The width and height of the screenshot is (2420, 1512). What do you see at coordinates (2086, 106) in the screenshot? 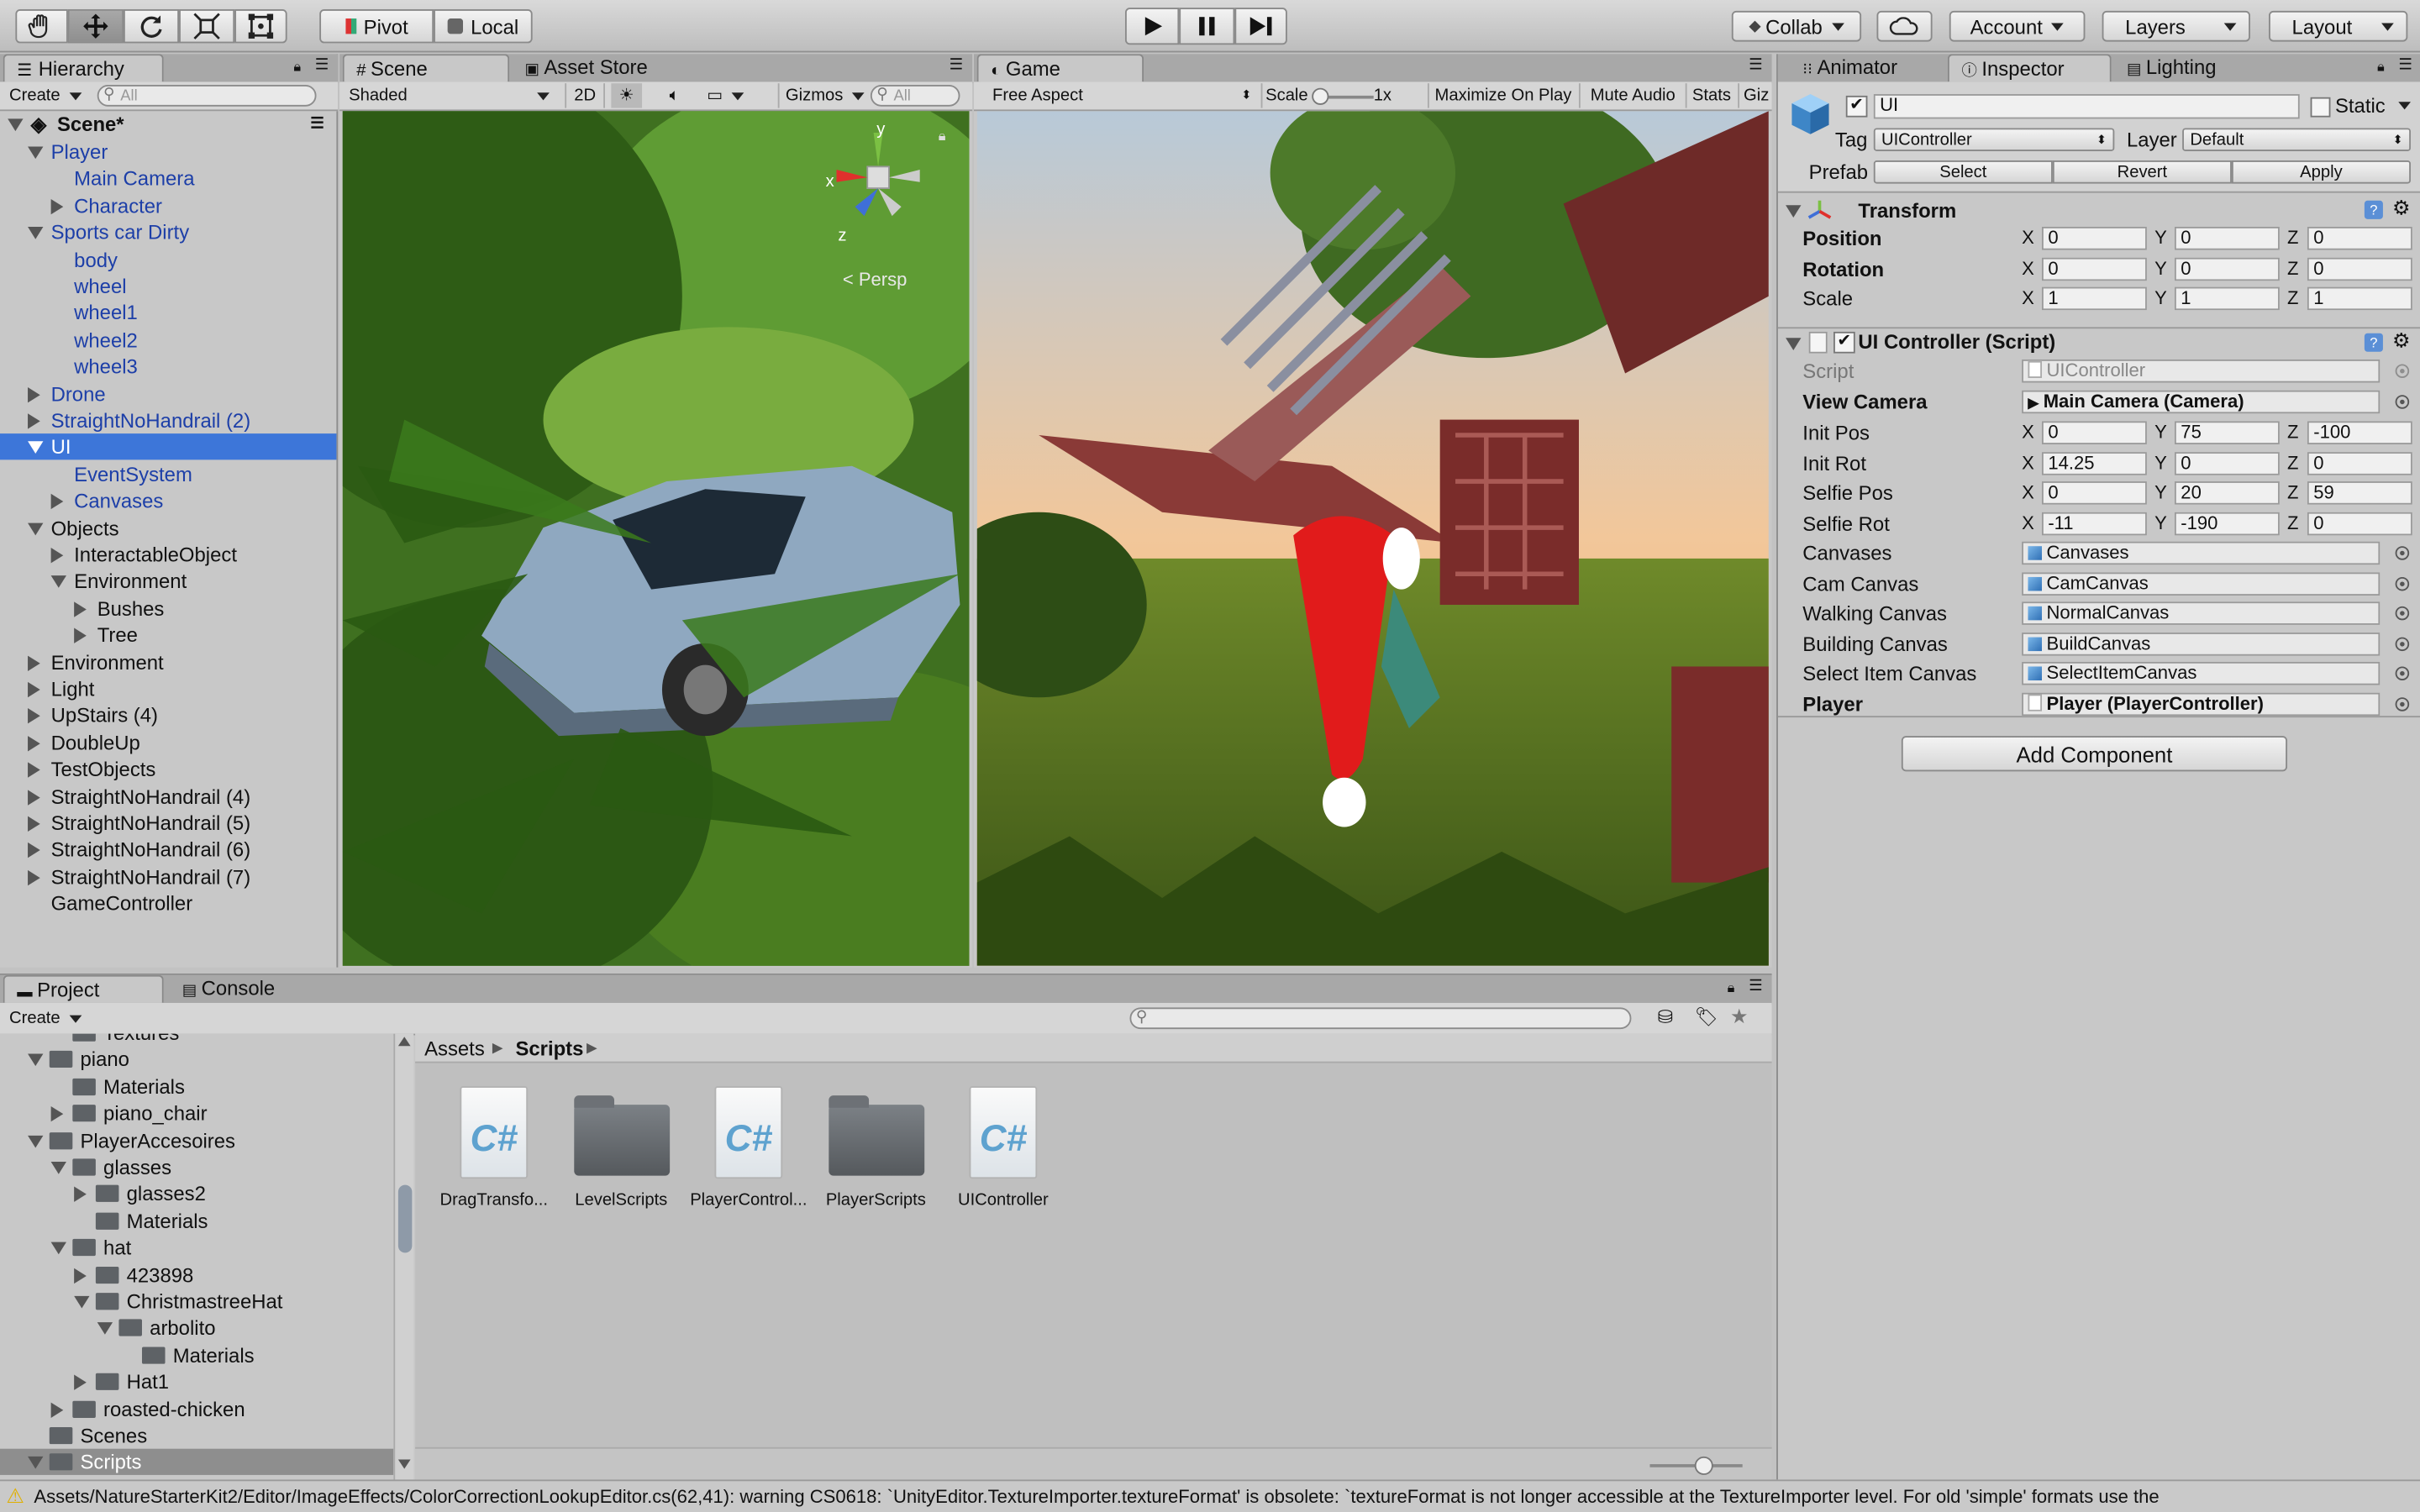
I see `object-name-field: UI` at bounding box center [2086, 106].